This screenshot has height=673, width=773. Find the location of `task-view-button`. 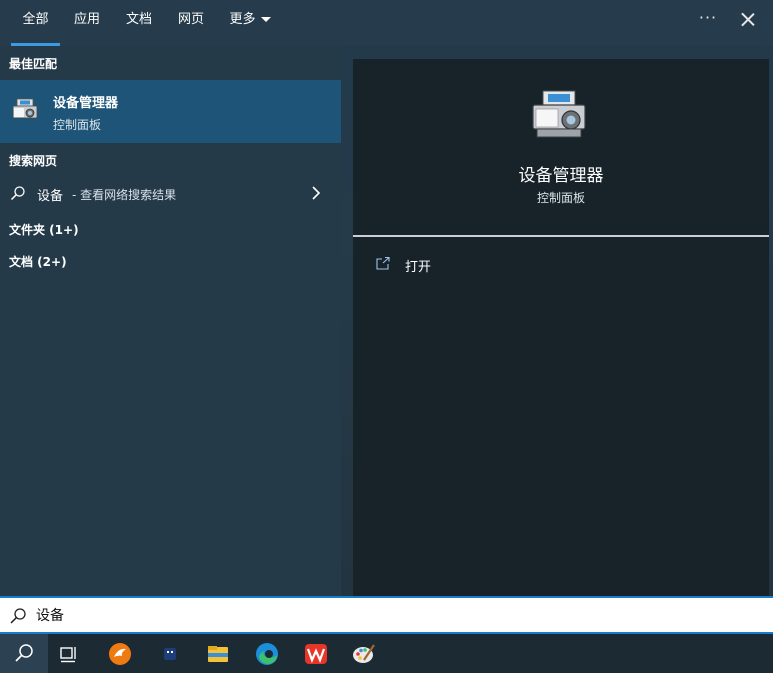

task-view-button is located at coordinates (69, 653).